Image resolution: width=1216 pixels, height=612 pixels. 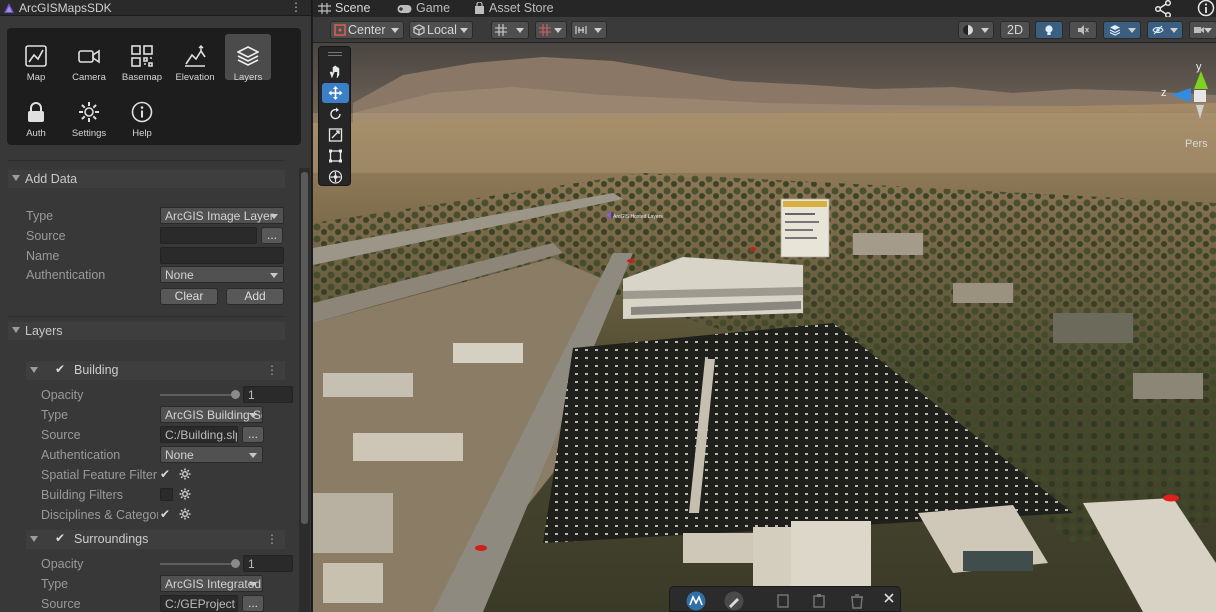 What do you see at coordinates (423, 8) in the screenshot?
I see `tab-game: Game` at bounding box center [423, 8].